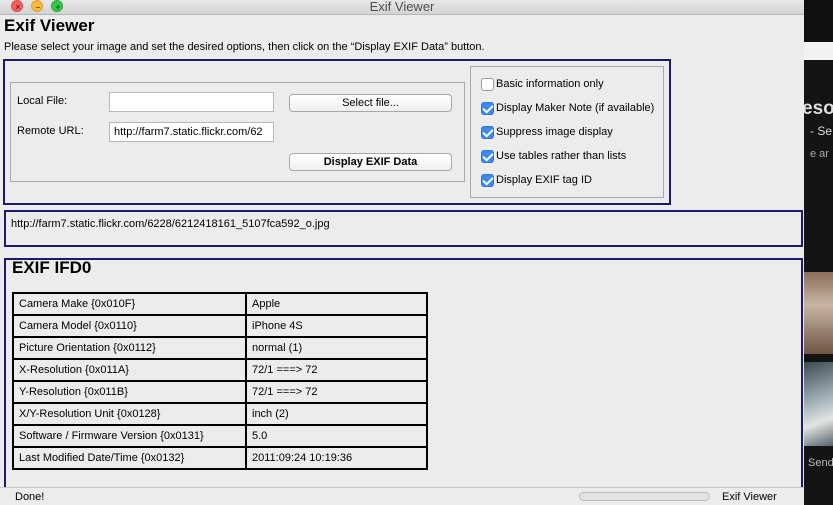 The image size is (833, 505). Describe the element at coordinates (487, 84) in the screenshot. I see `checkbox-basic-information-only` at that location.